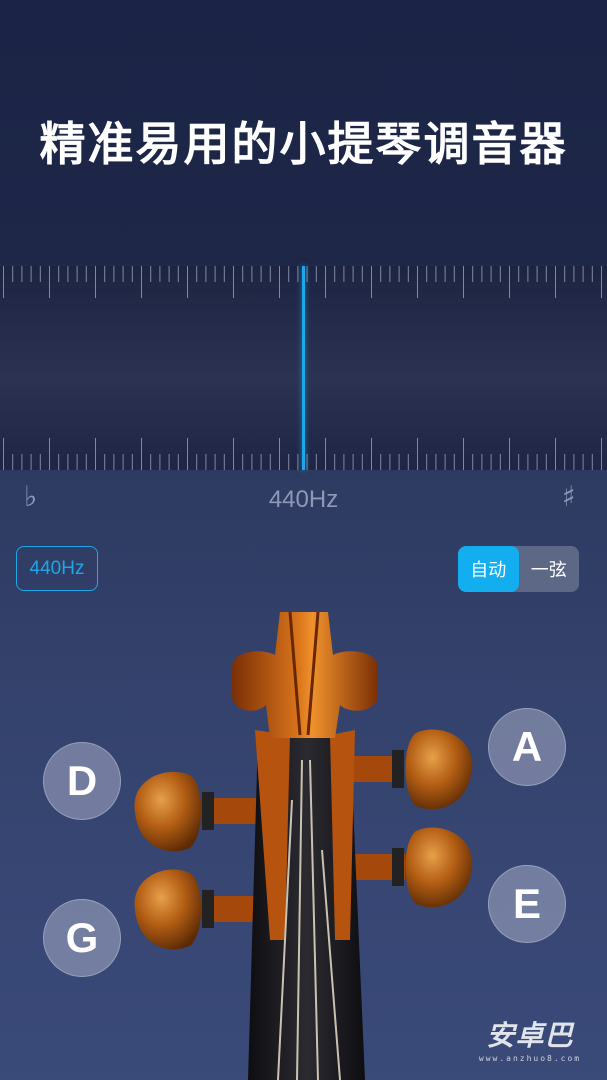 The width and height of the screenshot is (607, 1080). What do you see at coordinates (569, 496) in the screenshot?
I see `sharp-icon: ♯` at bounding box center [569, 496].